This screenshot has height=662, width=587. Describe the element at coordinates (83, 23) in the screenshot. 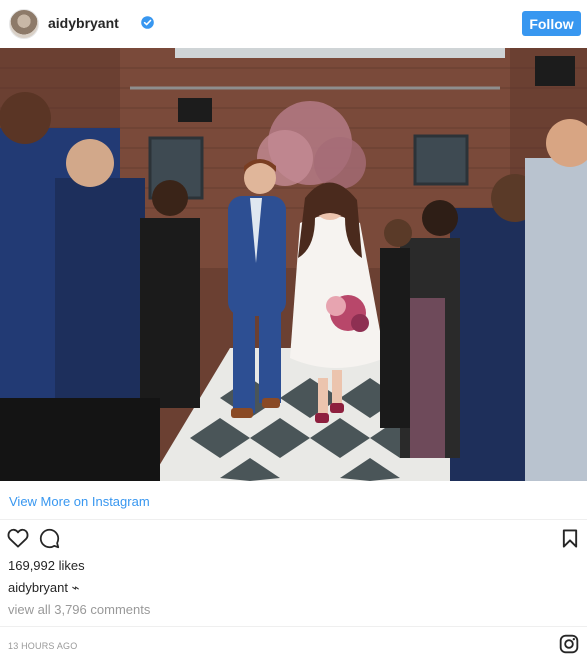

I see `username-link: aidybryant` at that location.